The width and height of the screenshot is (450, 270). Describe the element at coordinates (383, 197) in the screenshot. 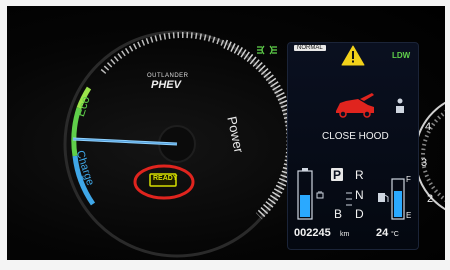

I see `fuel-pump-icon` at that location.